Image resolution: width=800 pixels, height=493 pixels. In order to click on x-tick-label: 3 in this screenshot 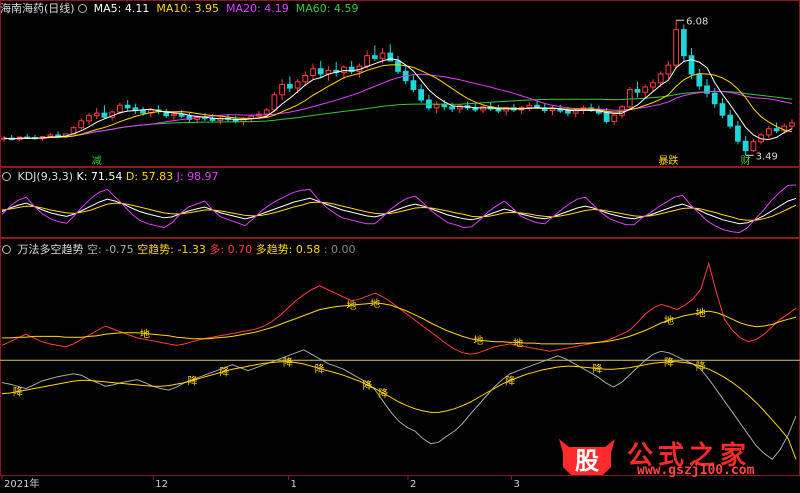, I will do `click(516, 484)`.